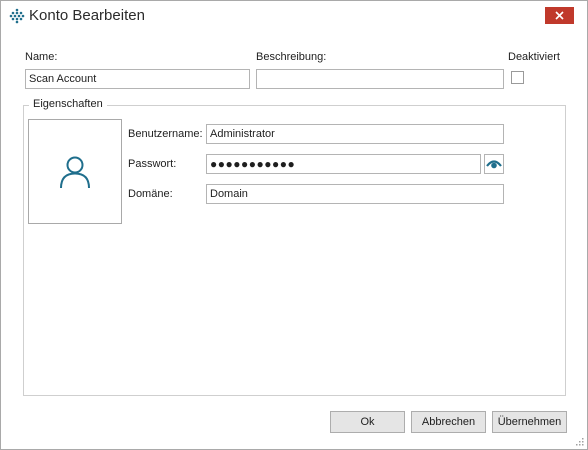 Image resolution: width=588 pixels, height=450 pixels. What do you see at coordinates (291, 57) in the screenshot?
I see `description-label: Beschreibung:` at bounding box center [291, 57].